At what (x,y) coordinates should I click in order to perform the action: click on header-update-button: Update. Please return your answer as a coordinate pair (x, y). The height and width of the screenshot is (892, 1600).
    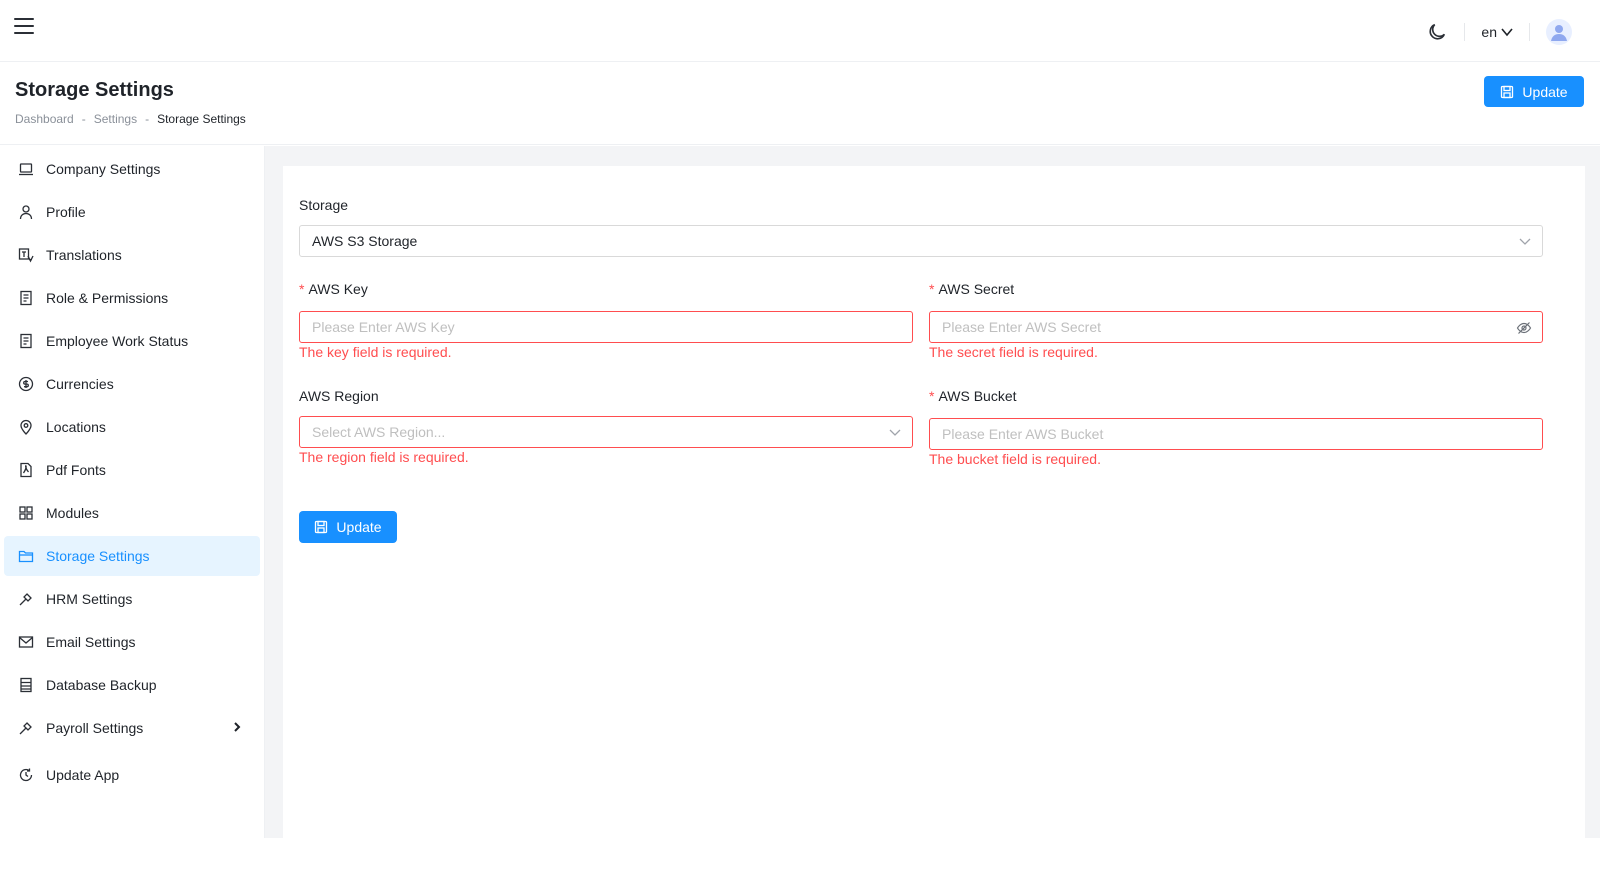
    Looking at the image, I should click on (1534, 91).